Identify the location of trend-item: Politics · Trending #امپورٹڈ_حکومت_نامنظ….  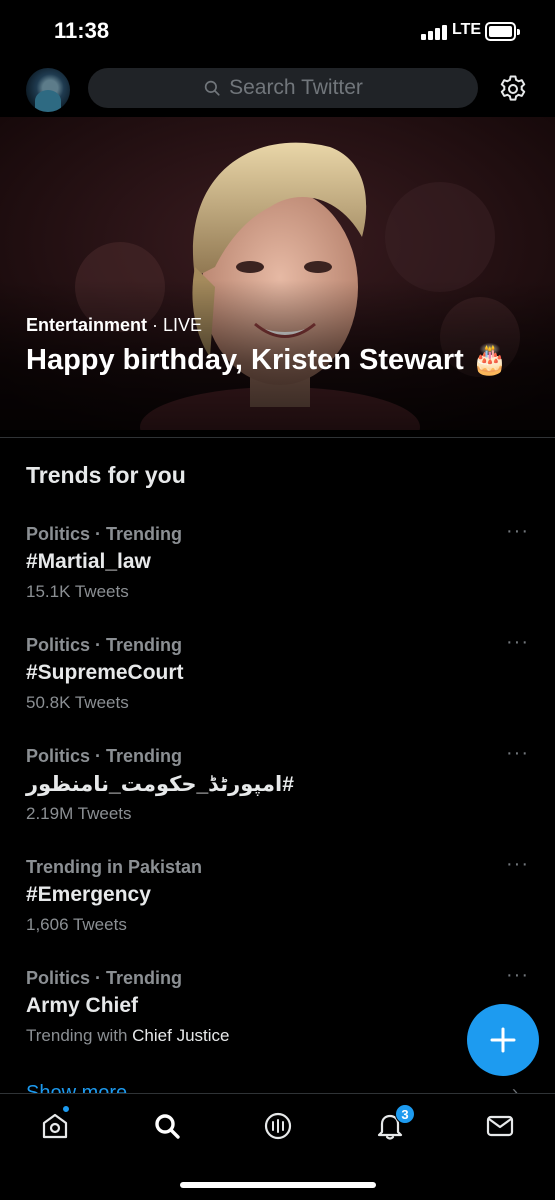
(277, 797).